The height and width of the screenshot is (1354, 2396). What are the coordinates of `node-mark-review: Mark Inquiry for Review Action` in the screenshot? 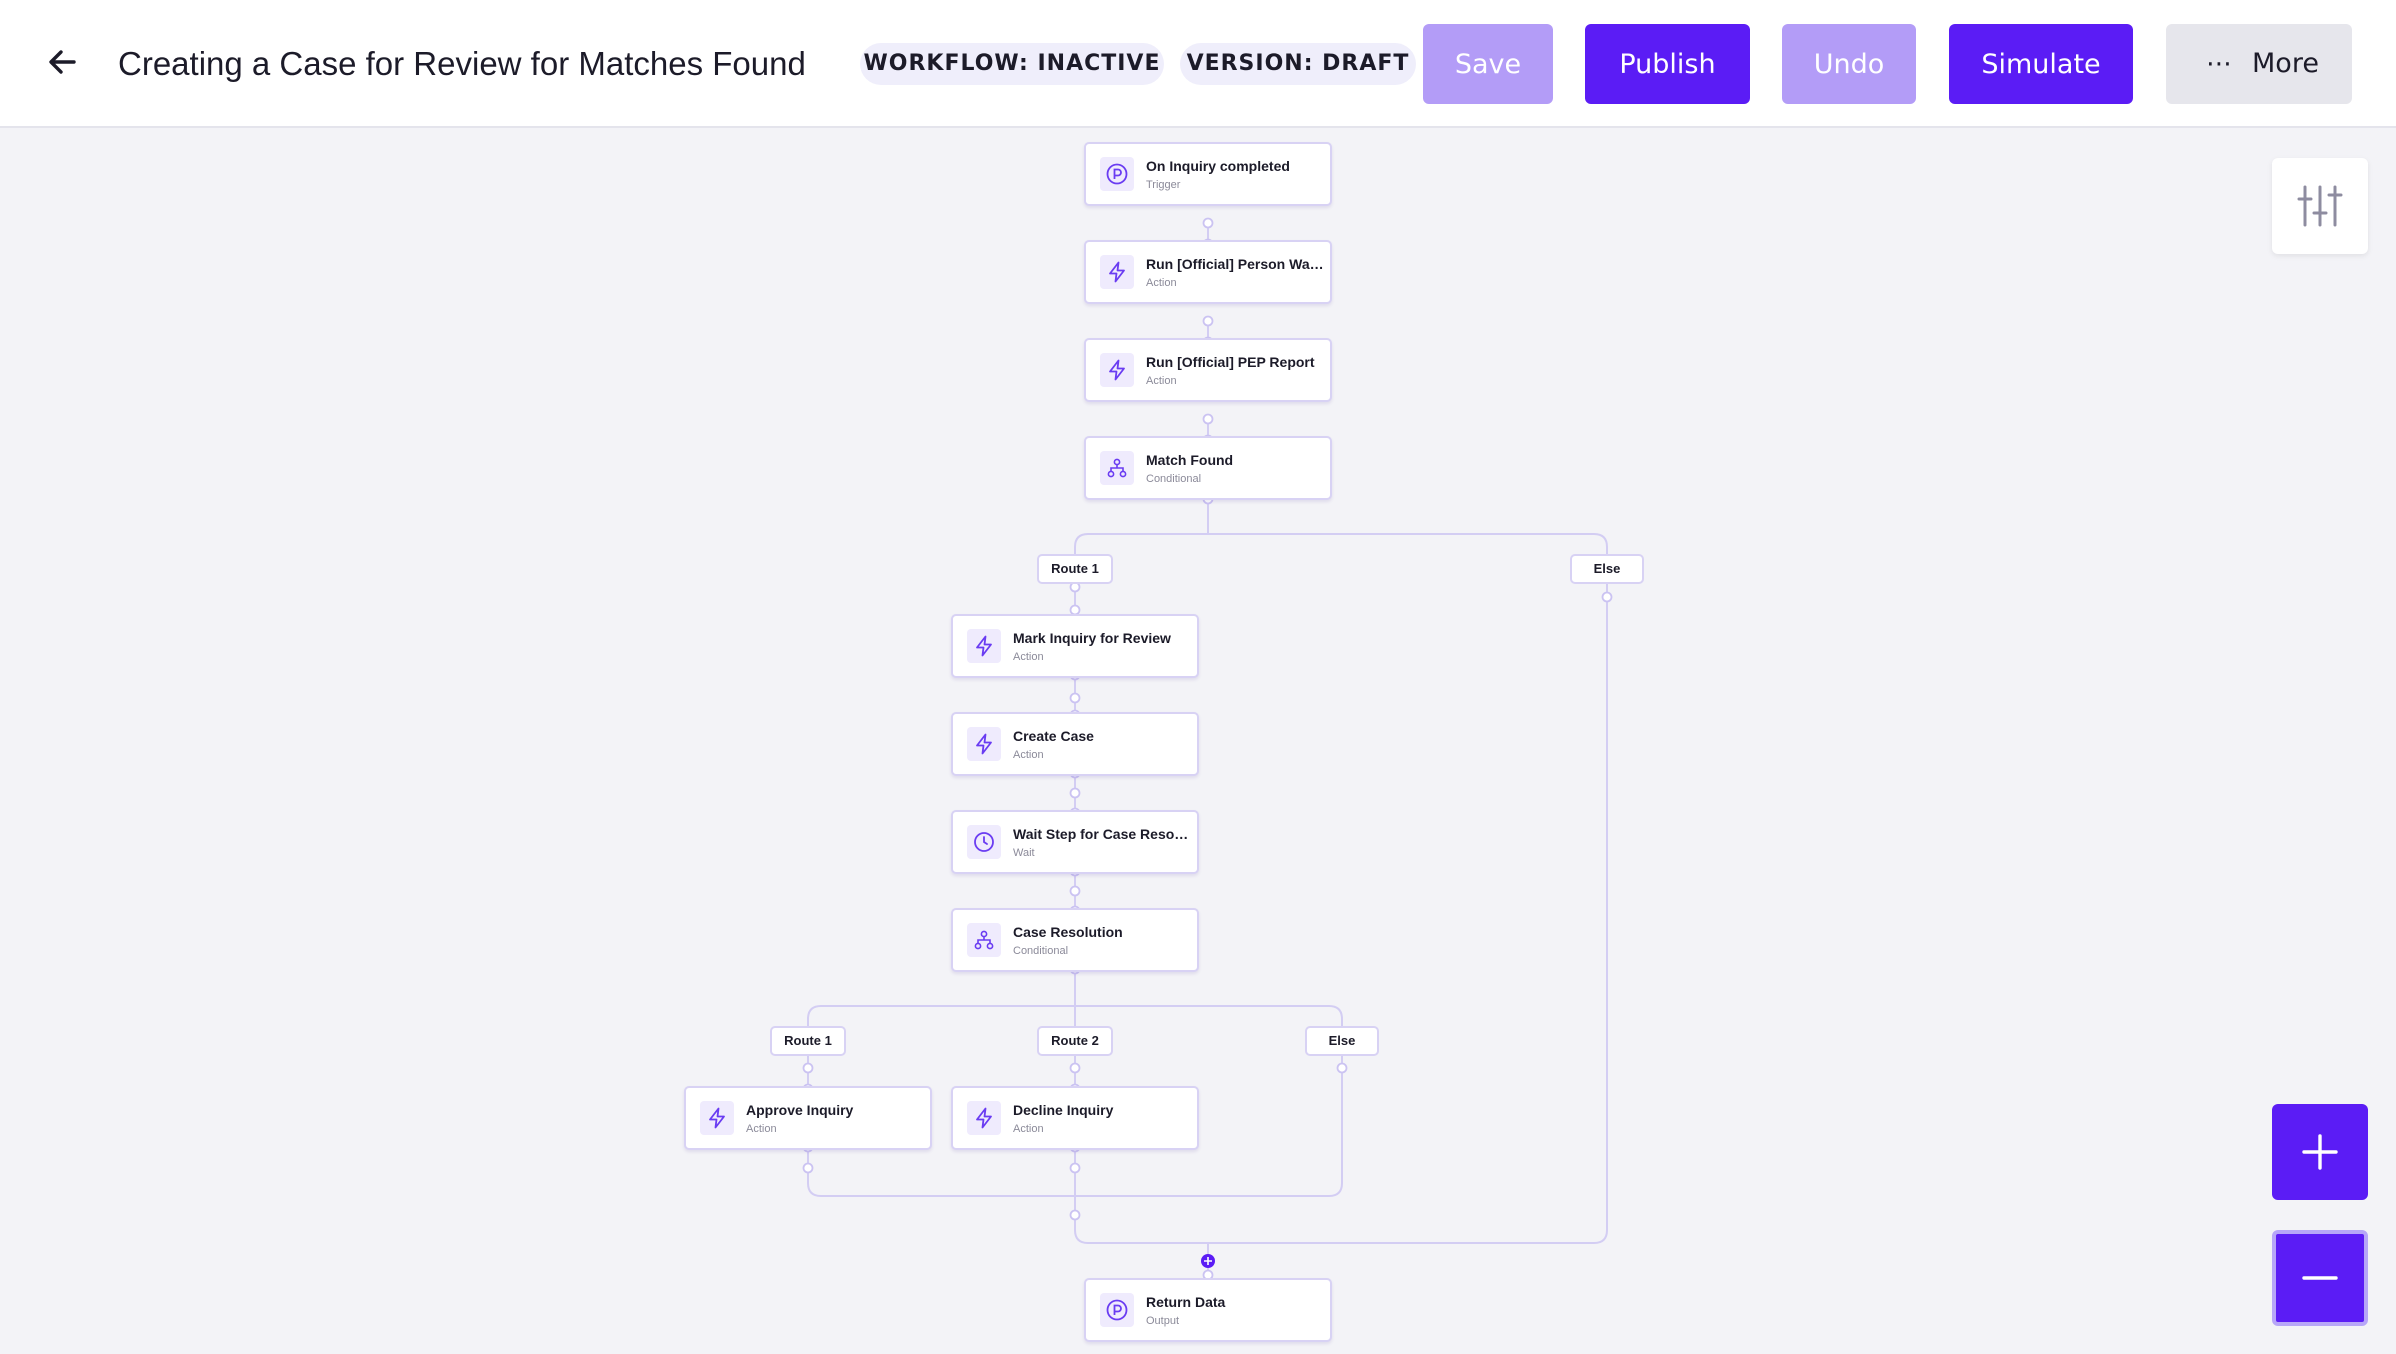 It's located at (1075, 646).